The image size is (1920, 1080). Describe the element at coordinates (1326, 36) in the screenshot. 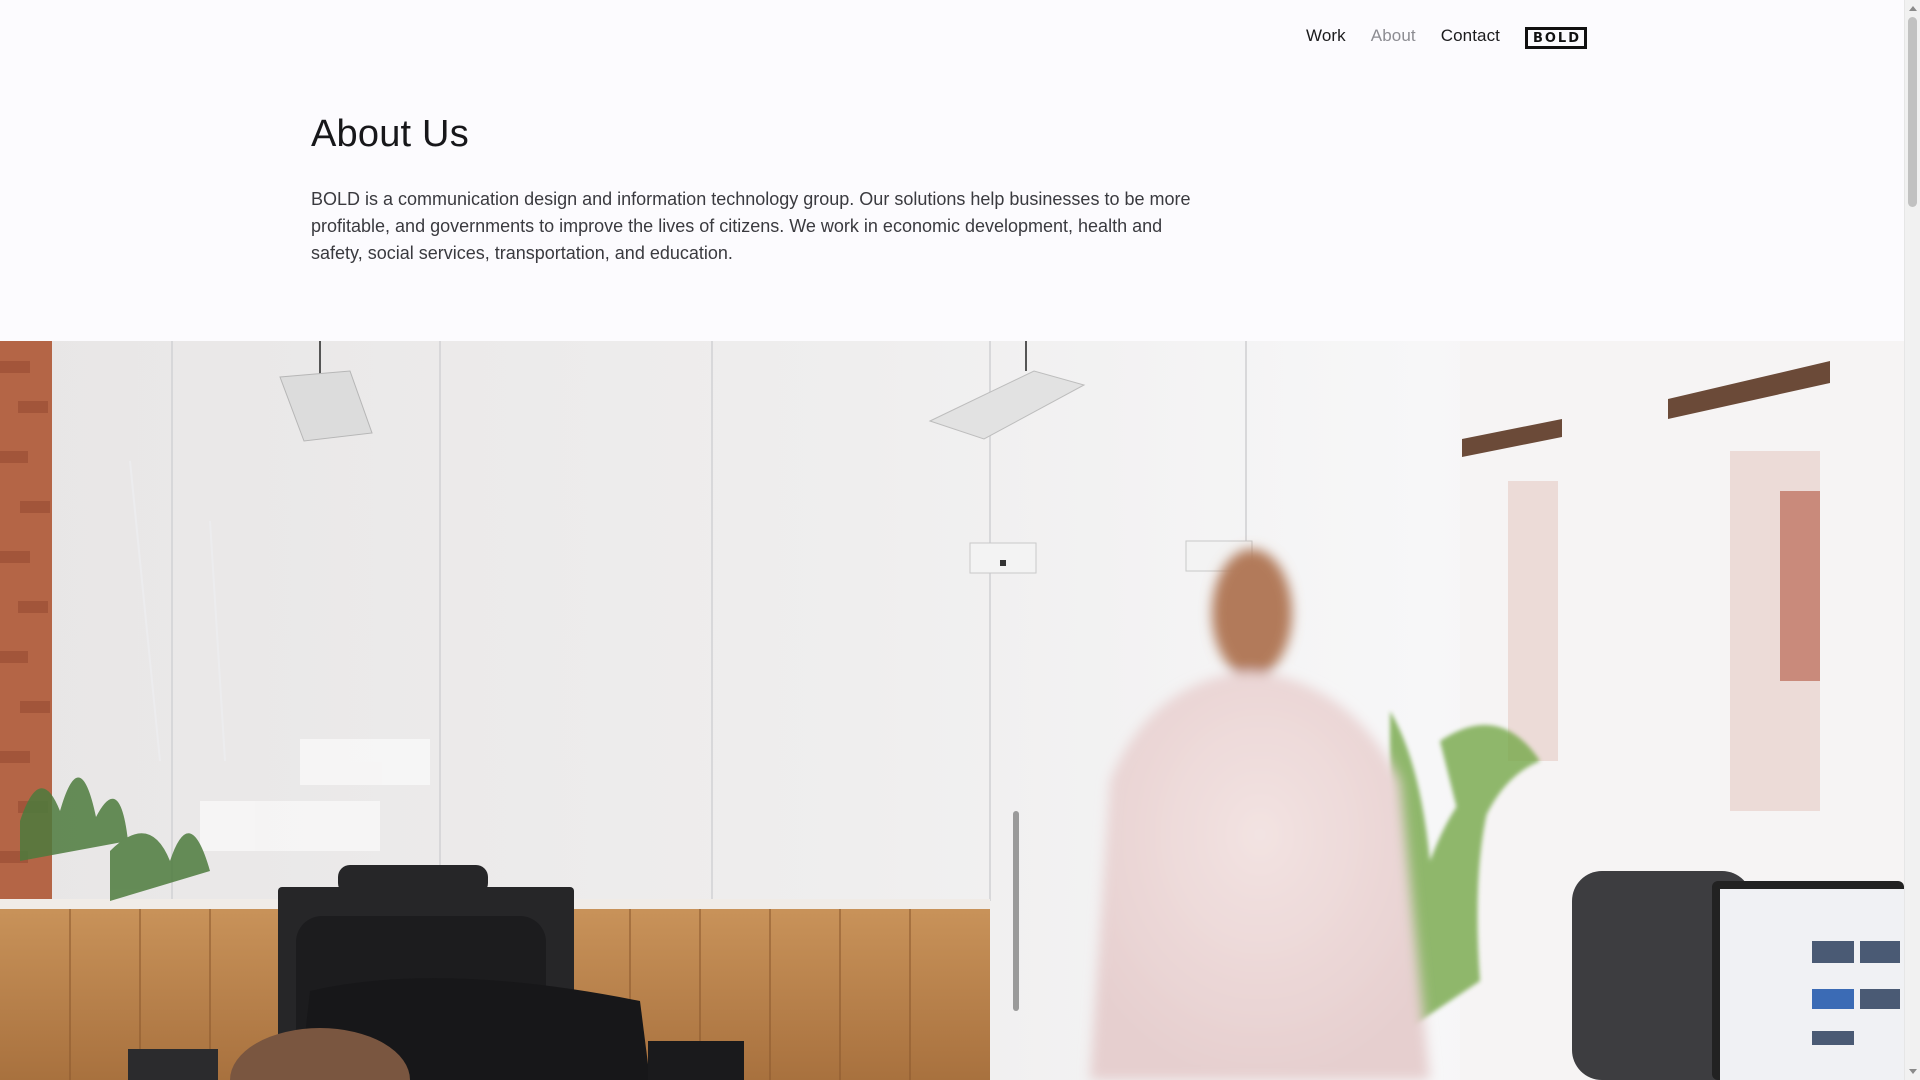

I see `nav-item-work: Work` at that location.